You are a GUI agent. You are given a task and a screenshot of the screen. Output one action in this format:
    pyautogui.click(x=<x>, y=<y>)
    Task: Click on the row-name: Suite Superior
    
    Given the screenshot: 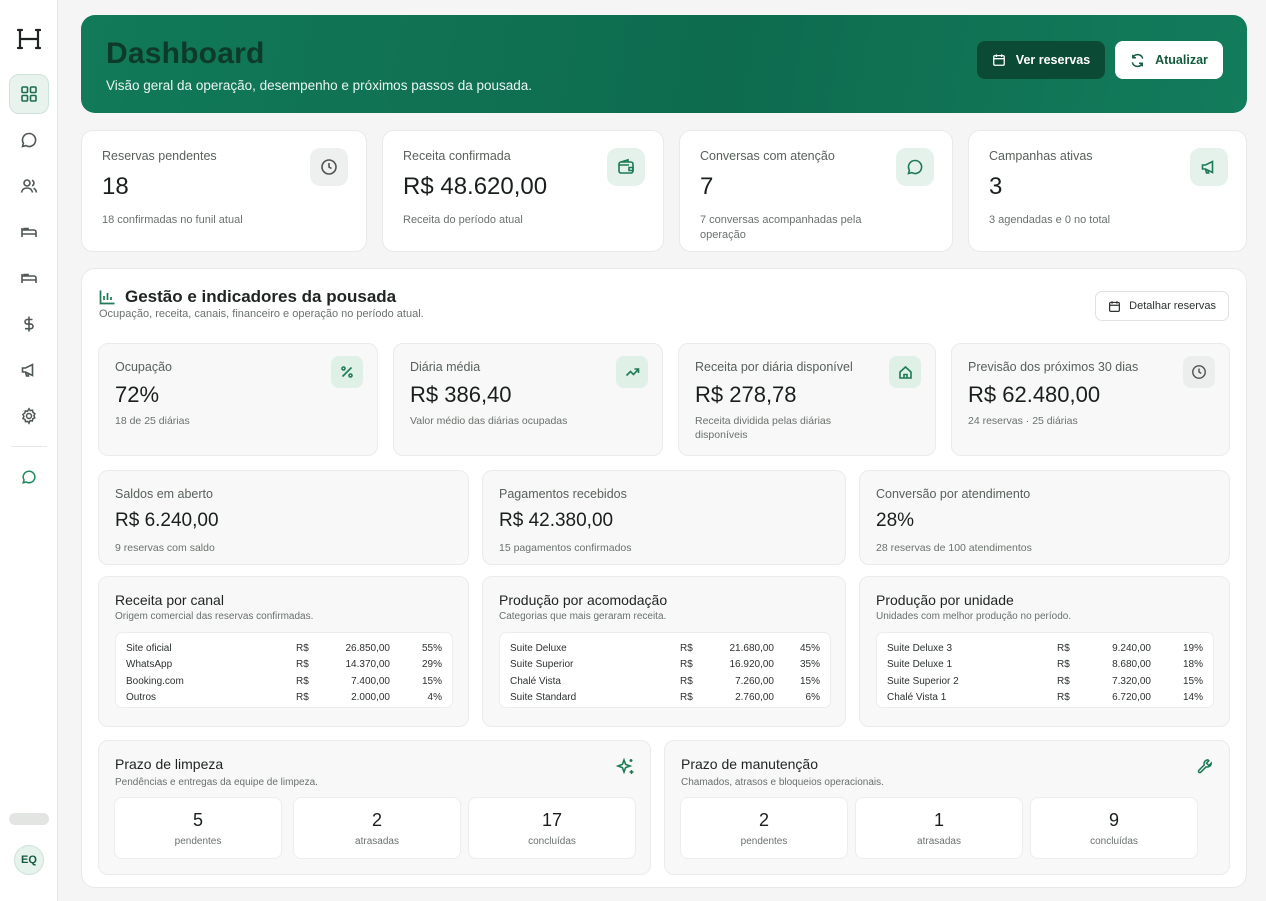 What is the action you would take?
    pyautogui.click(x=542, y=665)
    